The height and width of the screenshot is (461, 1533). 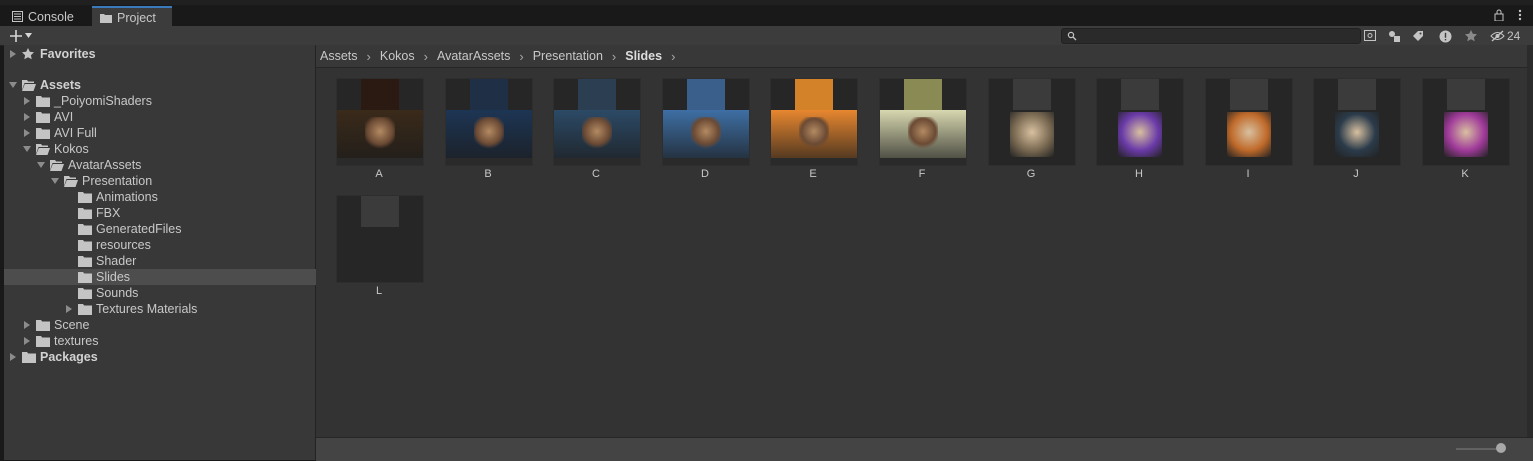 What do you see at coordinates (473, 56) in the screenshot?
I see `breadcrumb-item-avatarassets: AvatarAssets` at bounding box center [473, 56].